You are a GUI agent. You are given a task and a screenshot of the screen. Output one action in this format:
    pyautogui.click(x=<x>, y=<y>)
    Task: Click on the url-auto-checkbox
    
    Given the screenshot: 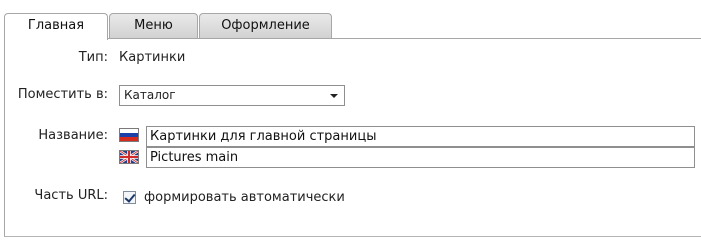 What is the action you would take?
    pyautogui.click(x=129, y=197)
    